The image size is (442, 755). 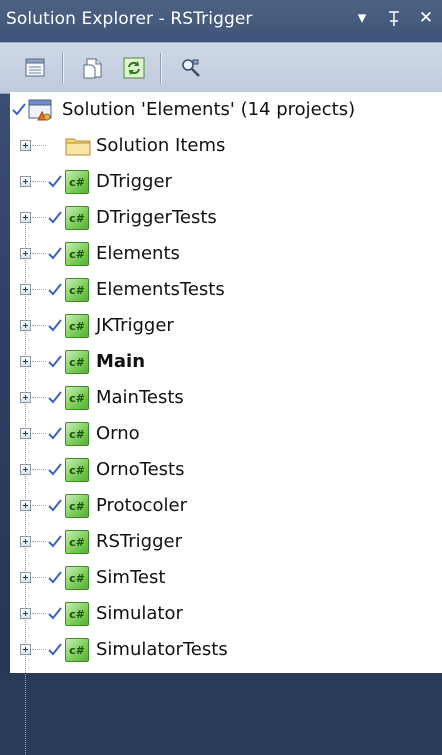 What do you see at coordinates (226, 326) in the screenshot?
I see `tree-project-item: c# JKTrigger` at bounding box center [226, 326].